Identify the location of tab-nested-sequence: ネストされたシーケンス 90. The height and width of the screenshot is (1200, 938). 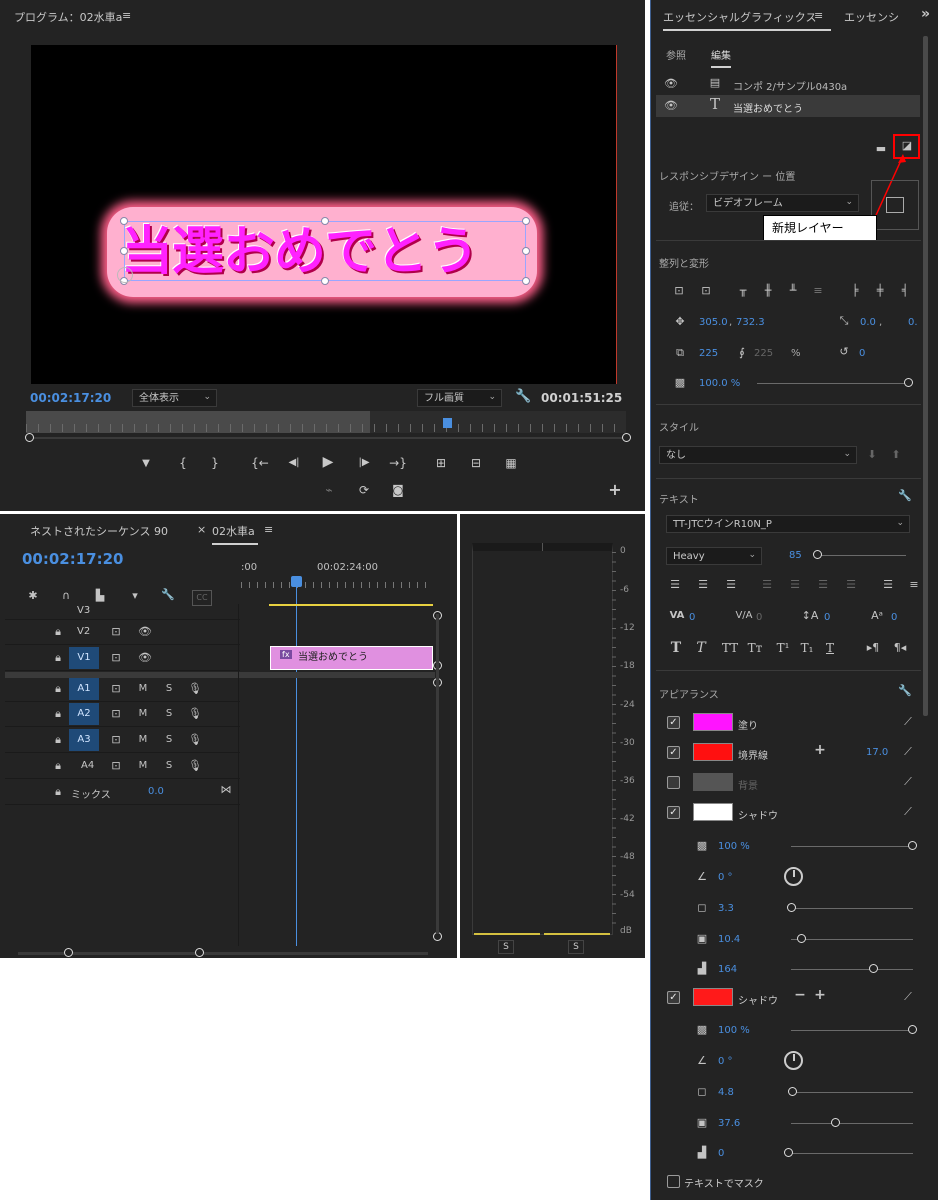
(99, 531).